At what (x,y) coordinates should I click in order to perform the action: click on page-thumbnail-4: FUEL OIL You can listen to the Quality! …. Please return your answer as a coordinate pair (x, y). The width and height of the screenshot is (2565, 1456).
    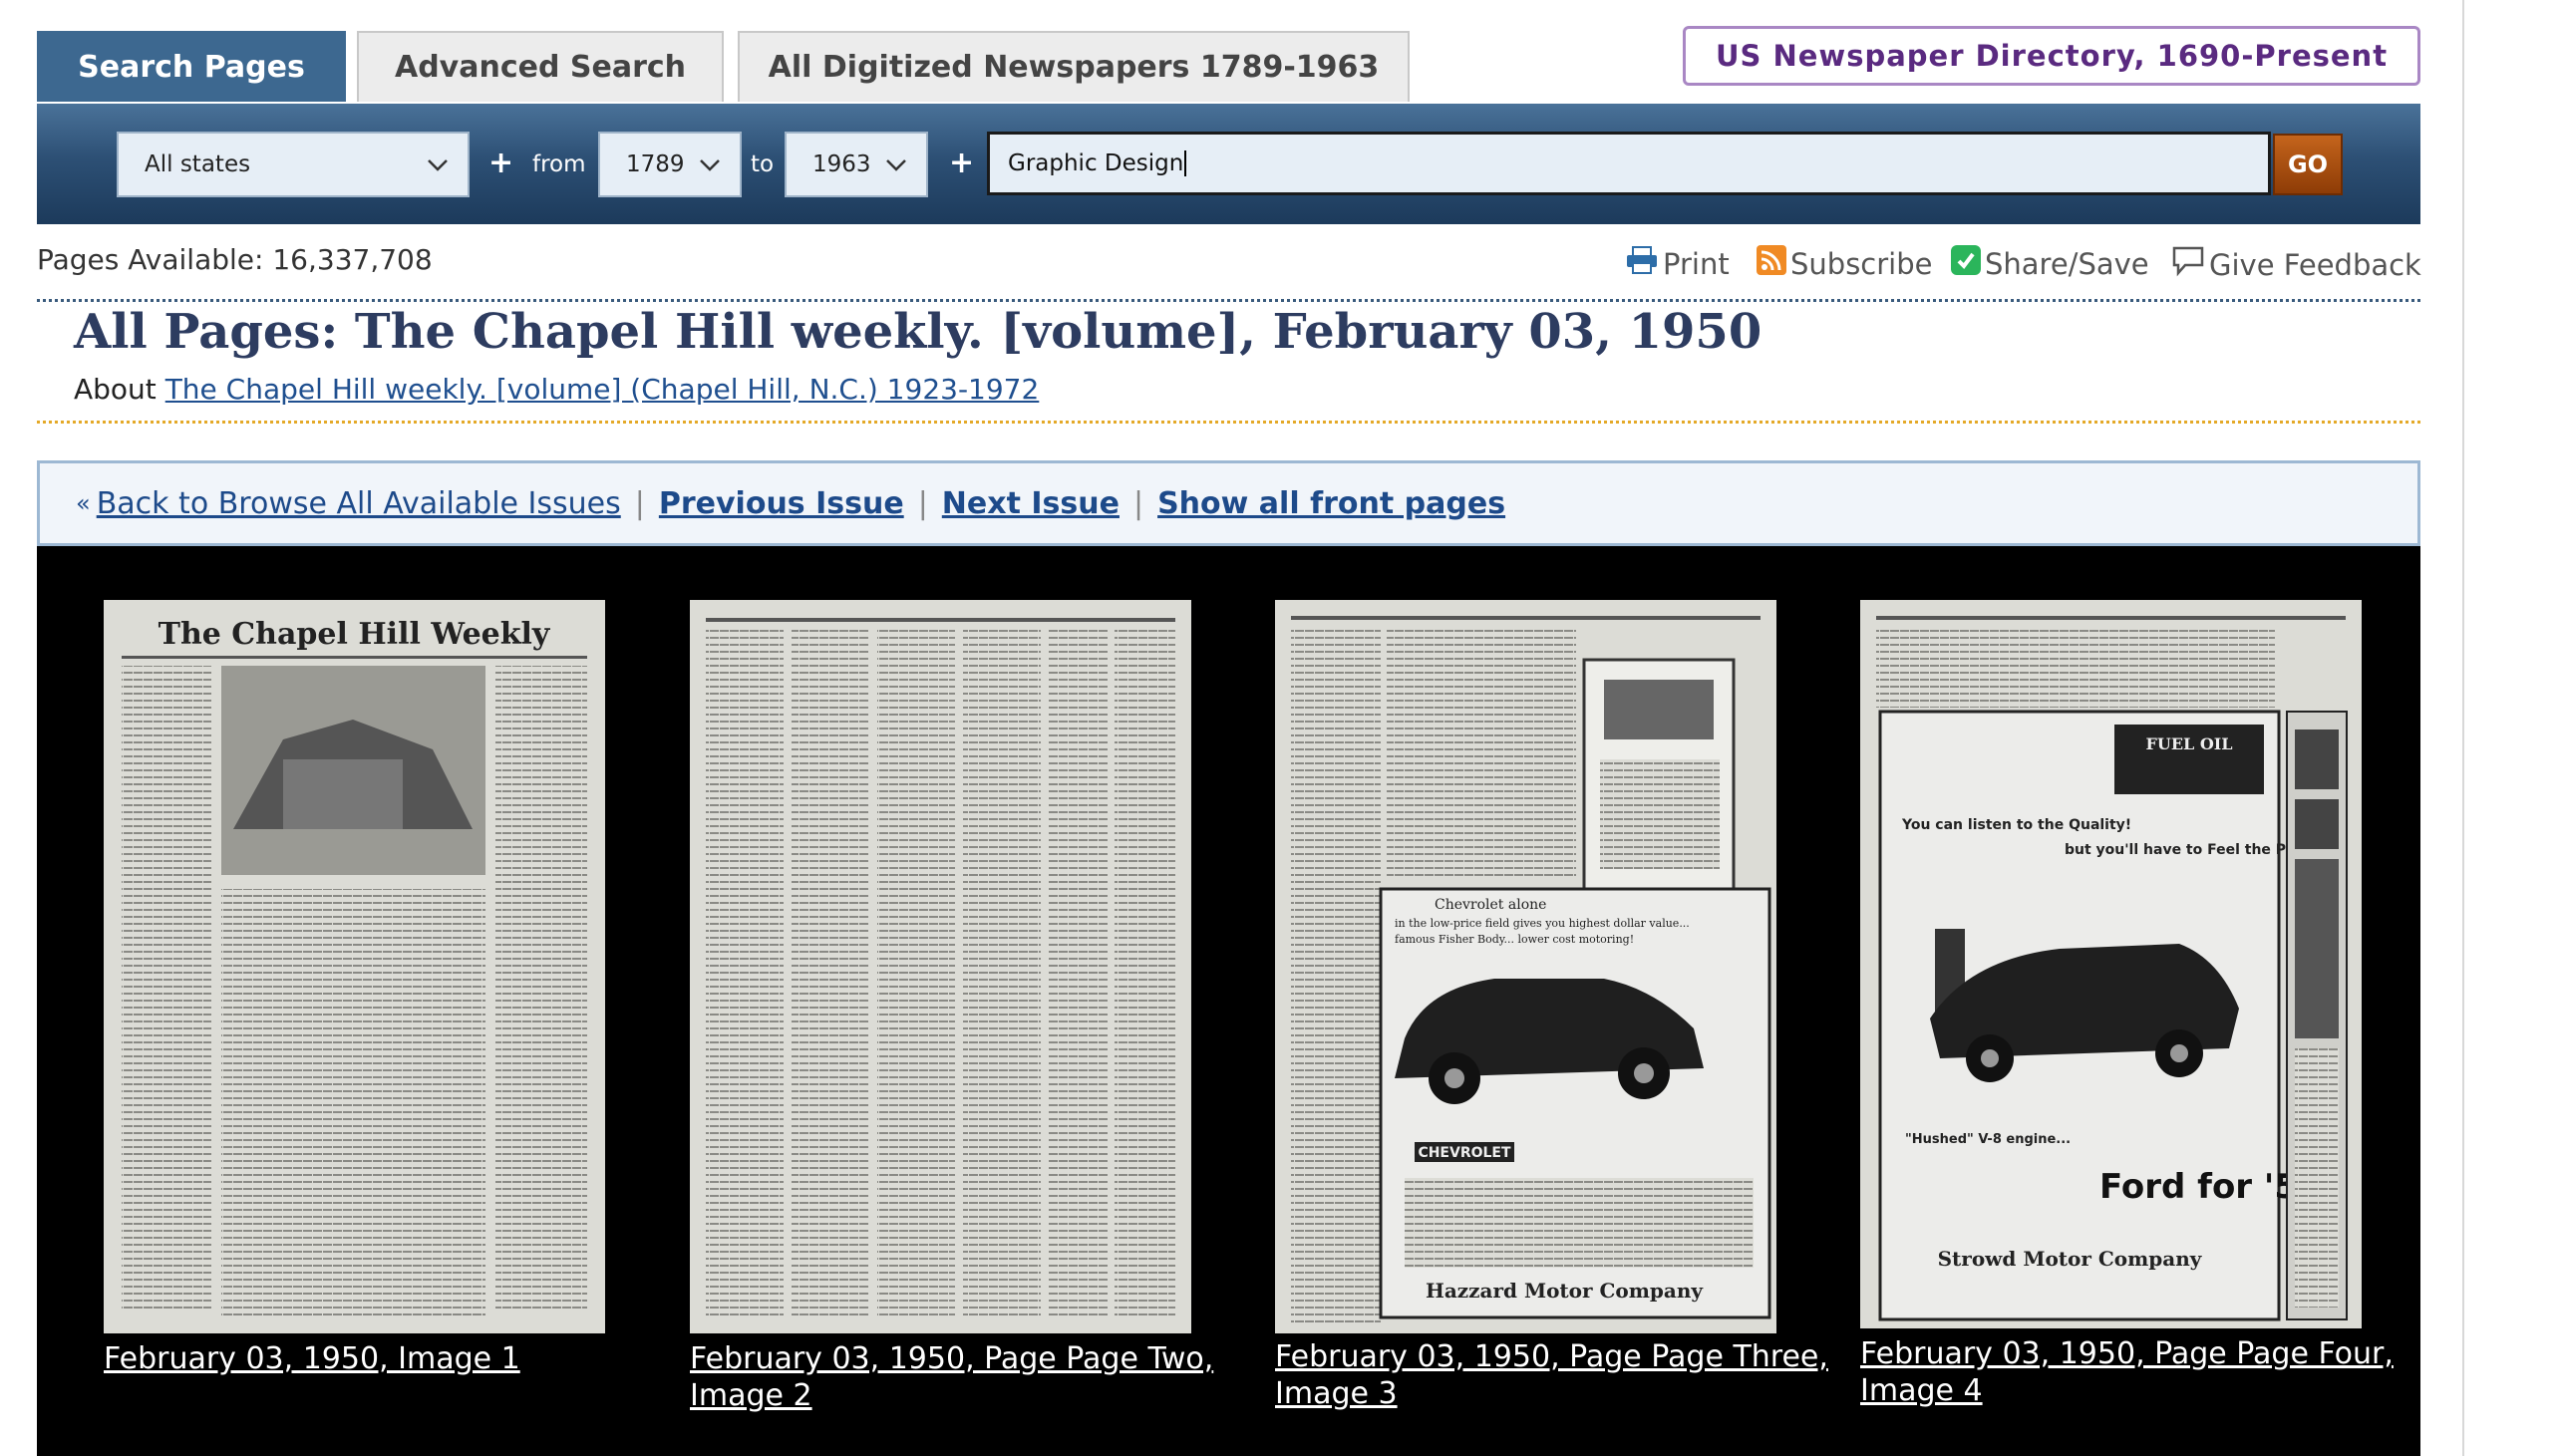
    Looking at the image, I should click on (2111, 964).